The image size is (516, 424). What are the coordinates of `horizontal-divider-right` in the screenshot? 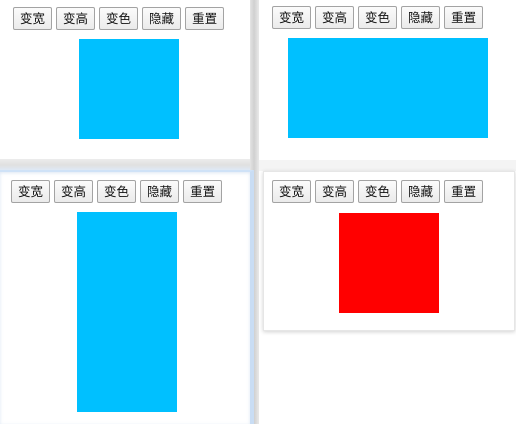 It's located at (387, 165).